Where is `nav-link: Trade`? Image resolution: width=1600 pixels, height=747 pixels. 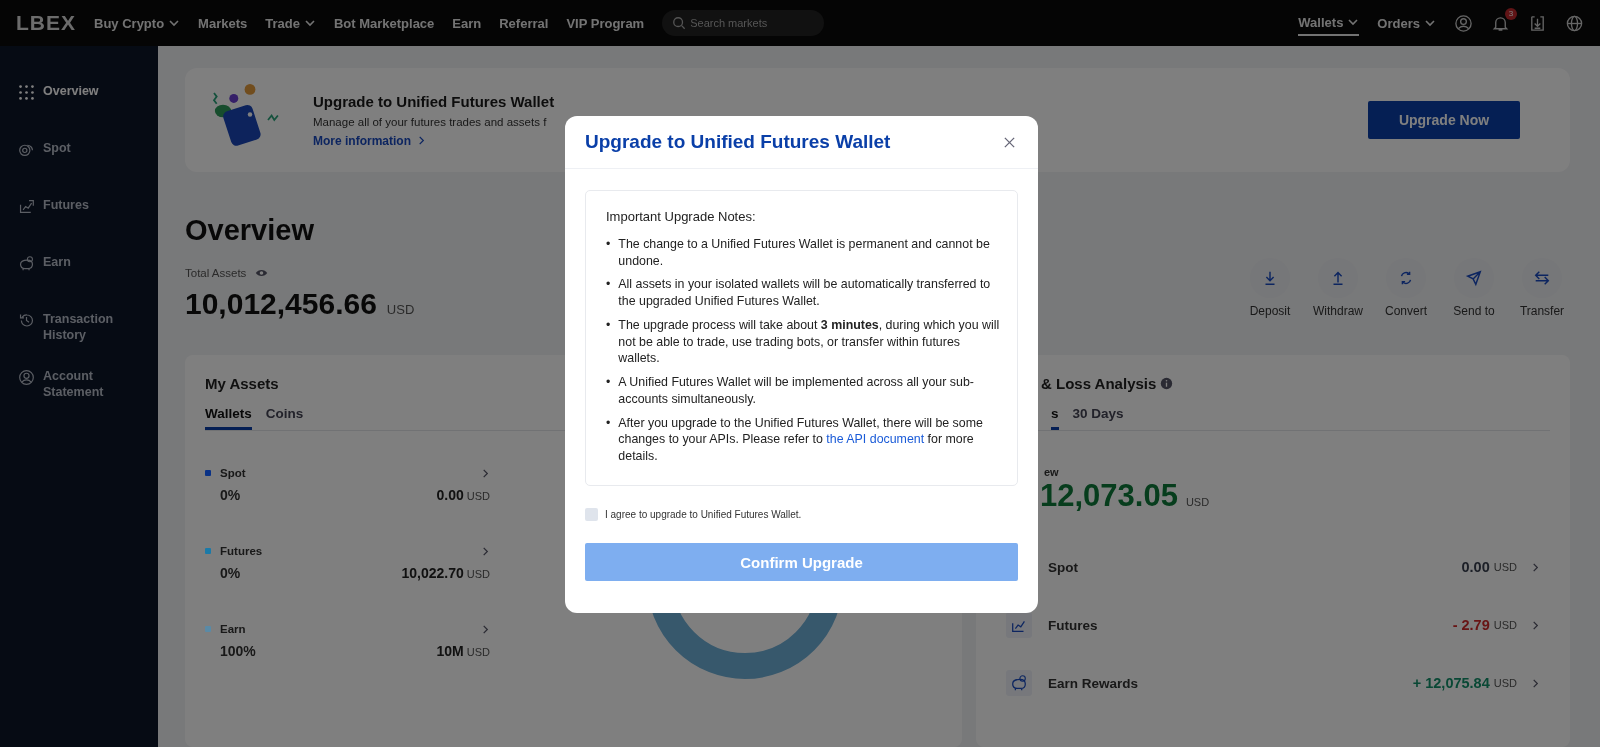 nav-link: Trade is located at coordinates (290, 23).